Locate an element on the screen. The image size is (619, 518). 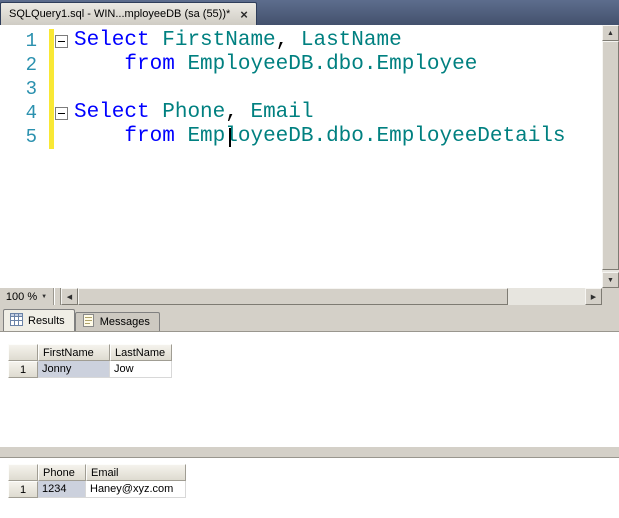
code-line: 2 from EmployeeDB.dbo.Employee is located at coordinates (301, 65).